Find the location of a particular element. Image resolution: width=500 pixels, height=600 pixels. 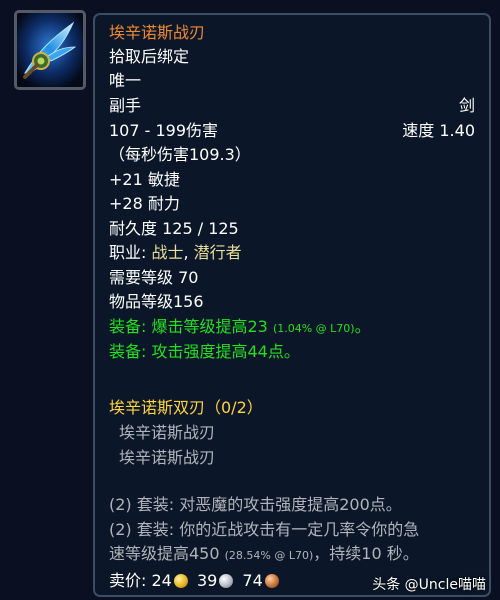

item-name: 埃辛诺斯战刃 is located at coordinates (292, 33).